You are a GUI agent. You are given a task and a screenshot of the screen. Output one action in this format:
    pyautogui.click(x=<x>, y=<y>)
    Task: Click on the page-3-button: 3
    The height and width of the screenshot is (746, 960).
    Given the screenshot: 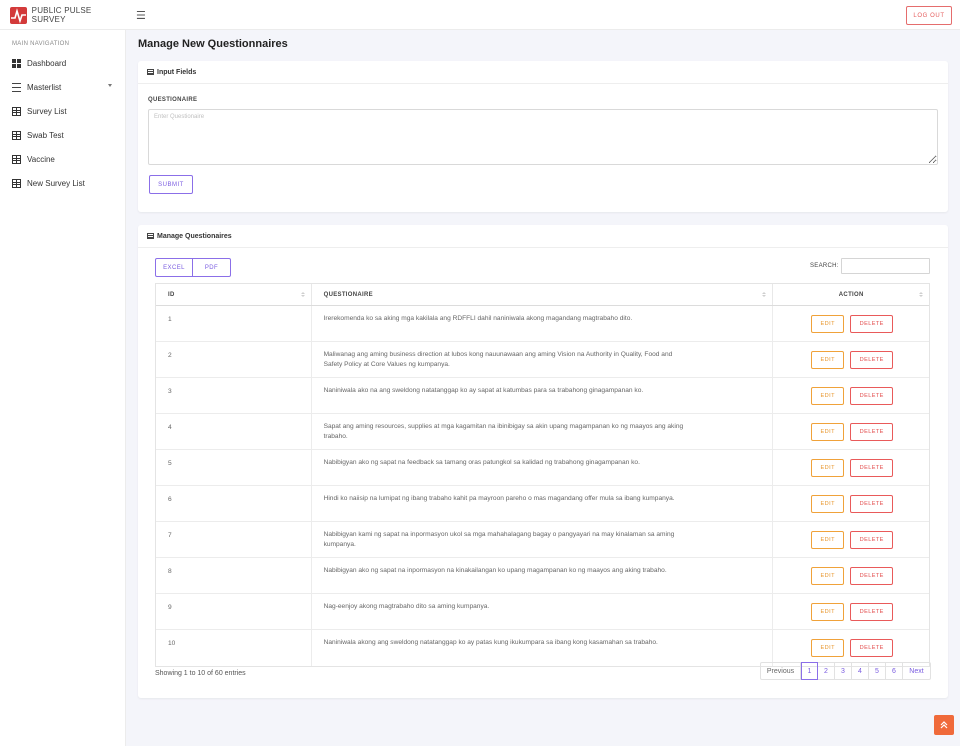 What is the action you would take?
    pyautogui.click(x=843, y=671)
    